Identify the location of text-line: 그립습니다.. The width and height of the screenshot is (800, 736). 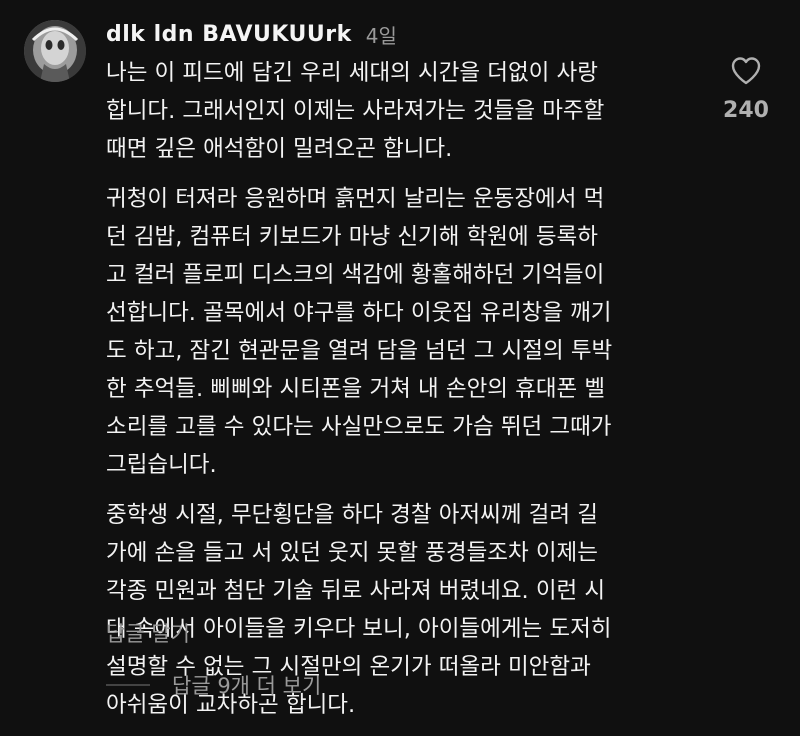
(161, 465).